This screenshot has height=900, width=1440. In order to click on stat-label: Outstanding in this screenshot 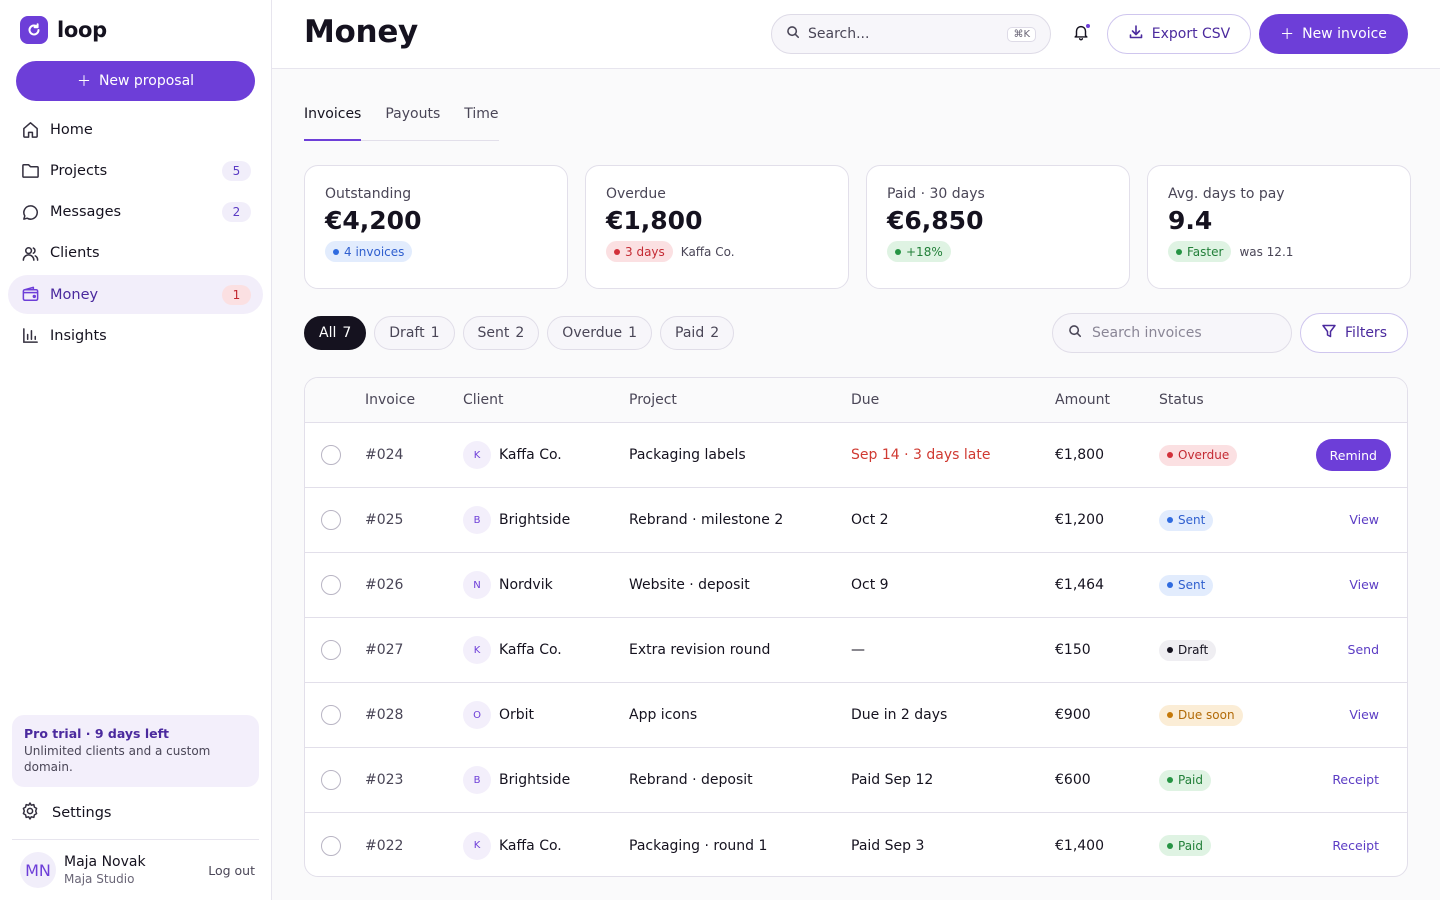, I will do `click(368, 194)`.